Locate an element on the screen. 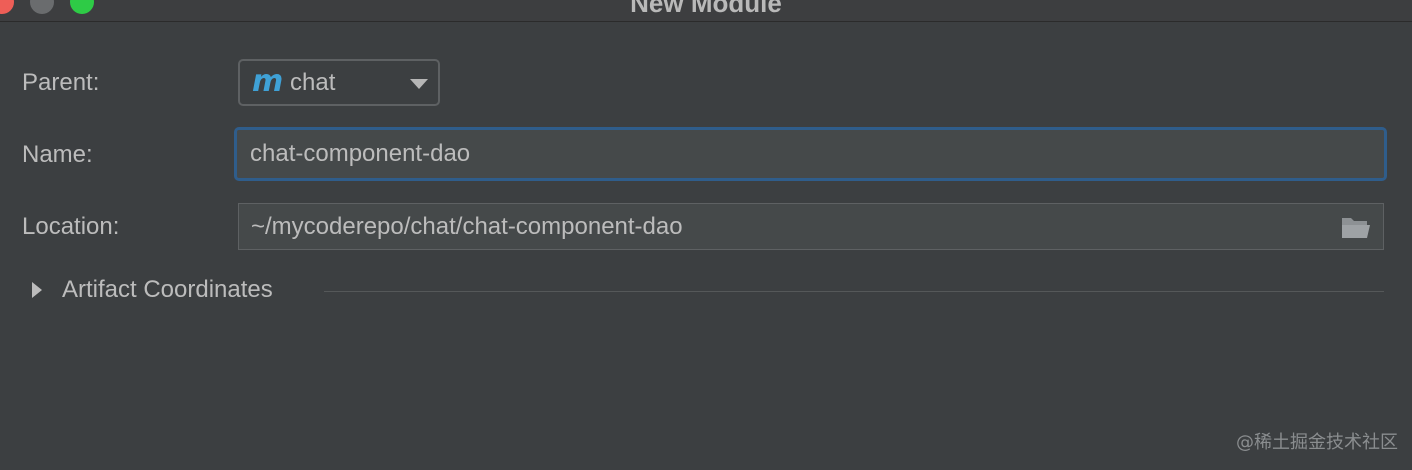 This screenshot has height=470, width=1412. chevron-down-icon is located at coordinates (419, 84).